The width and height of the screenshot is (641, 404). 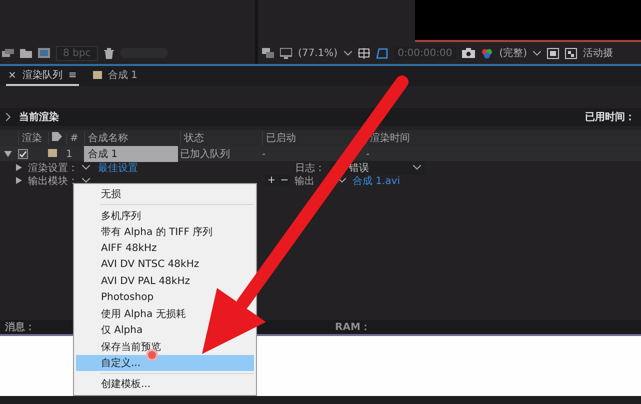 What do you see at coordinates (598, 53) in the screenshot?
I see `camera-dropdown: 活动摄` at bounding box center [598, 53].